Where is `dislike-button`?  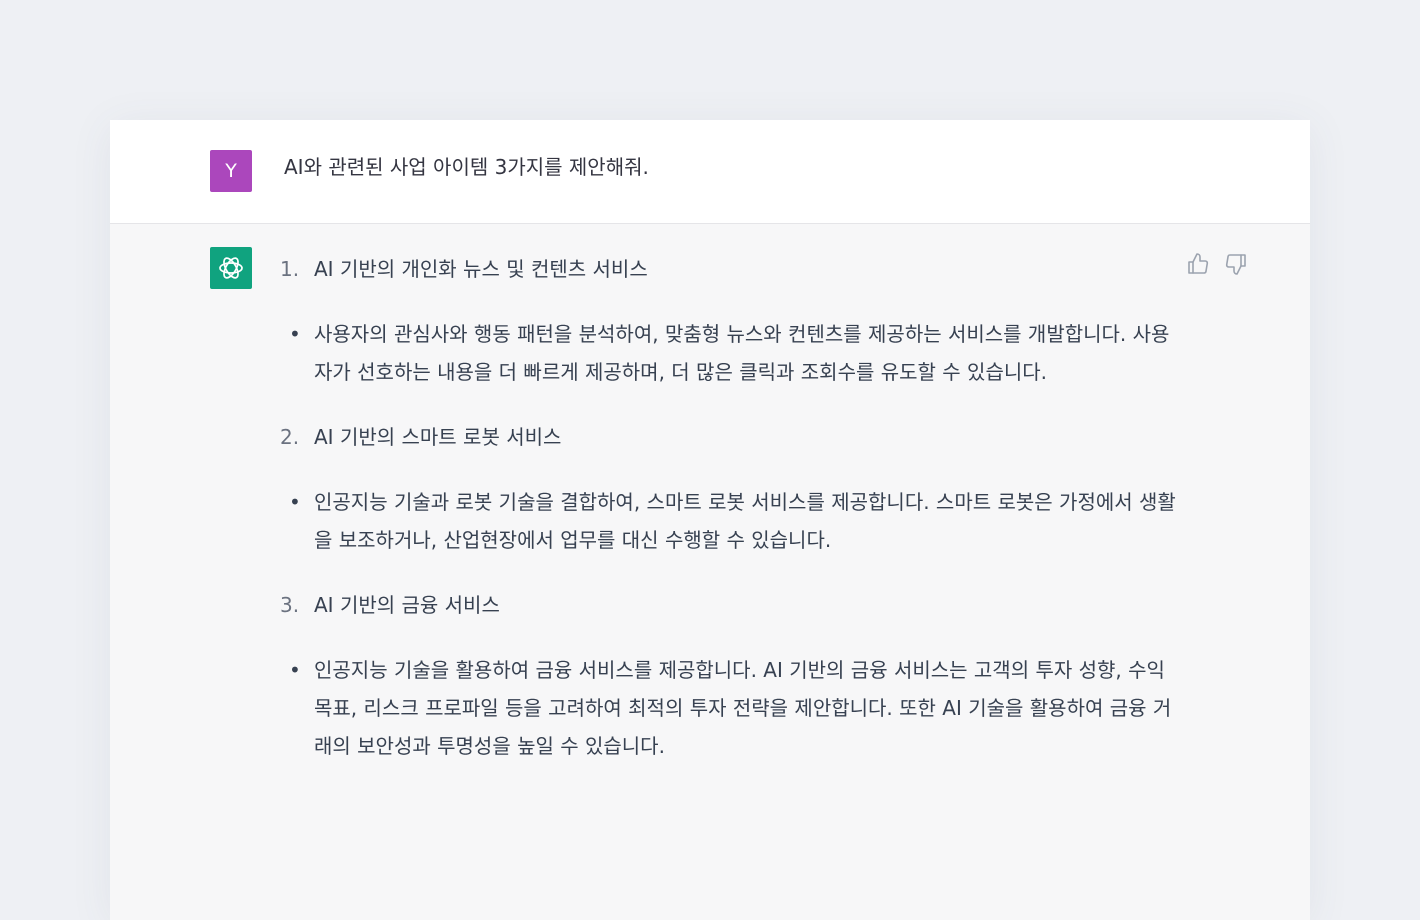 dislike-button is located at coordinates (1236, 264).